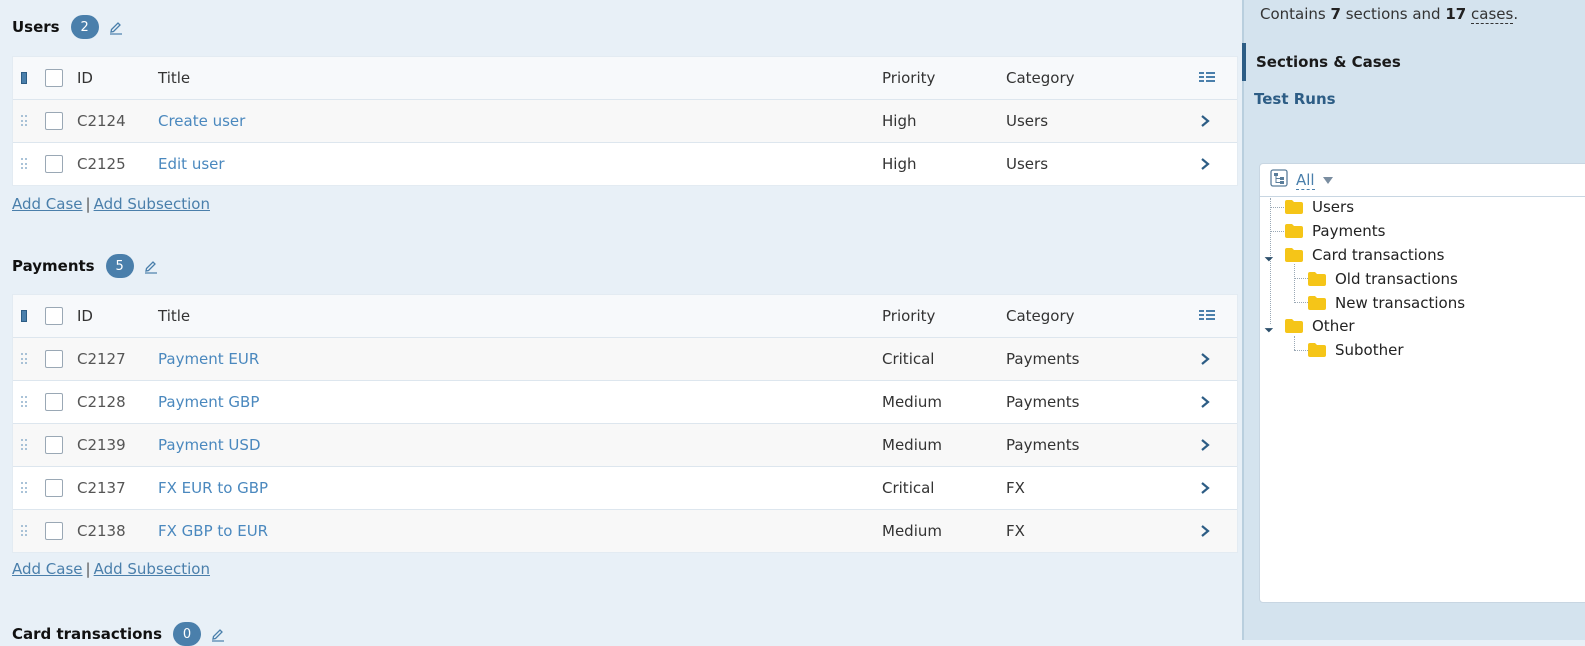 This screenshot has width=1585, height=646. Describe the element at coordinates (1456, 14) in the screenshot. I see `cases-count: 17` at that location.